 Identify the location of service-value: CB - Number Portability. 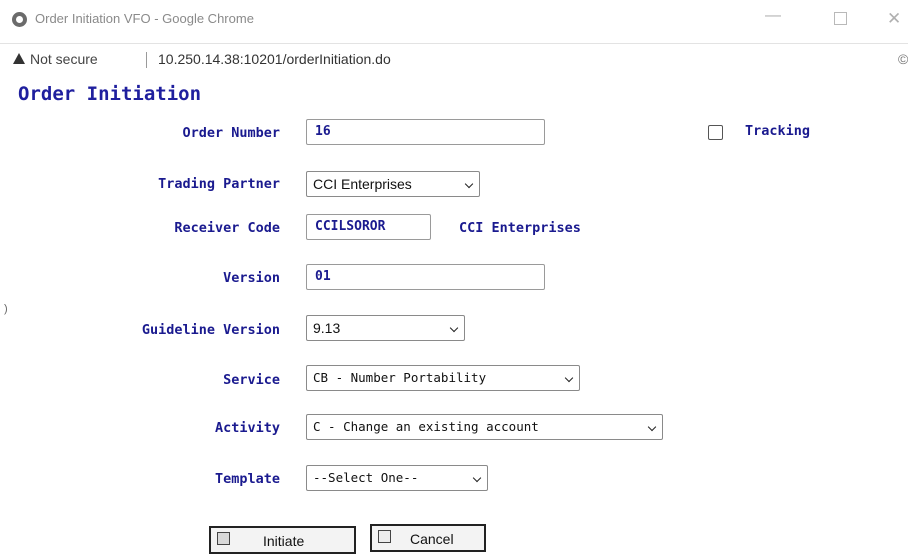
(400, 377).